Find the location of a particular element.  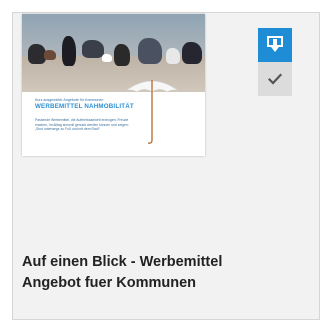

document-title-line: Angebot fuer Kommunen is located at coordinates (109, 283).